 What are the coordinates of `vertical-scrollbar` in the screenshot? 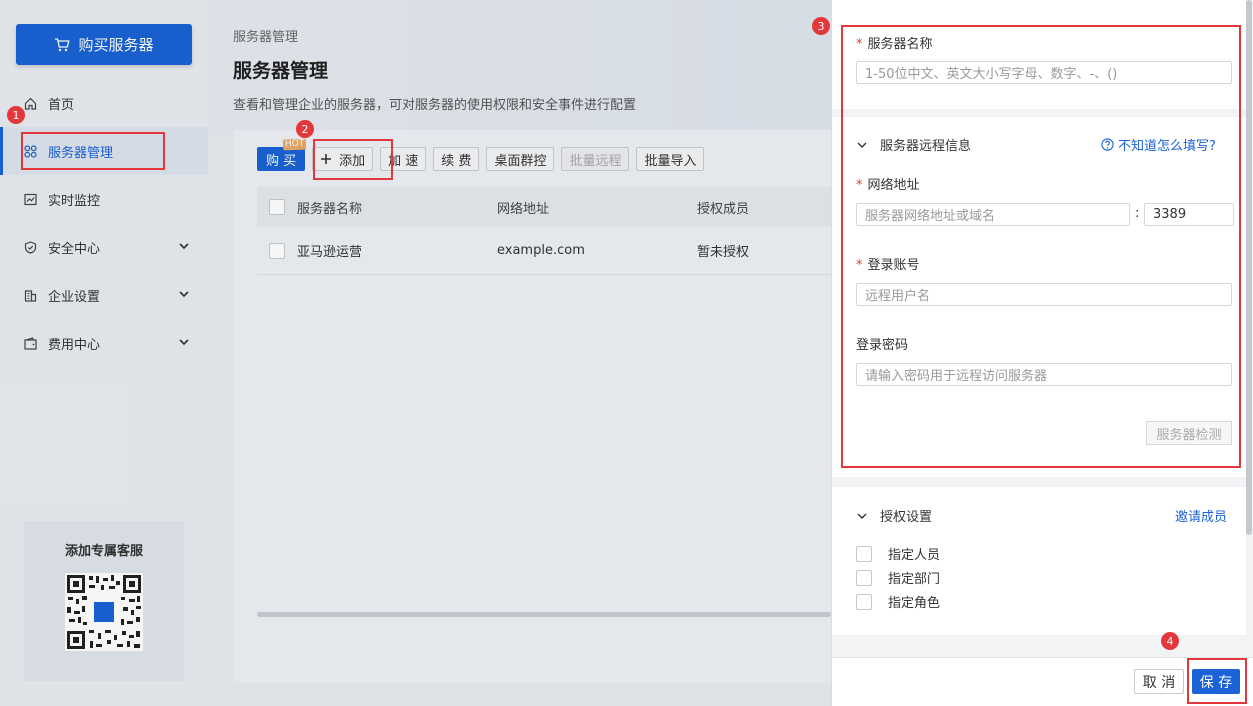 It's located at (1249, 267).